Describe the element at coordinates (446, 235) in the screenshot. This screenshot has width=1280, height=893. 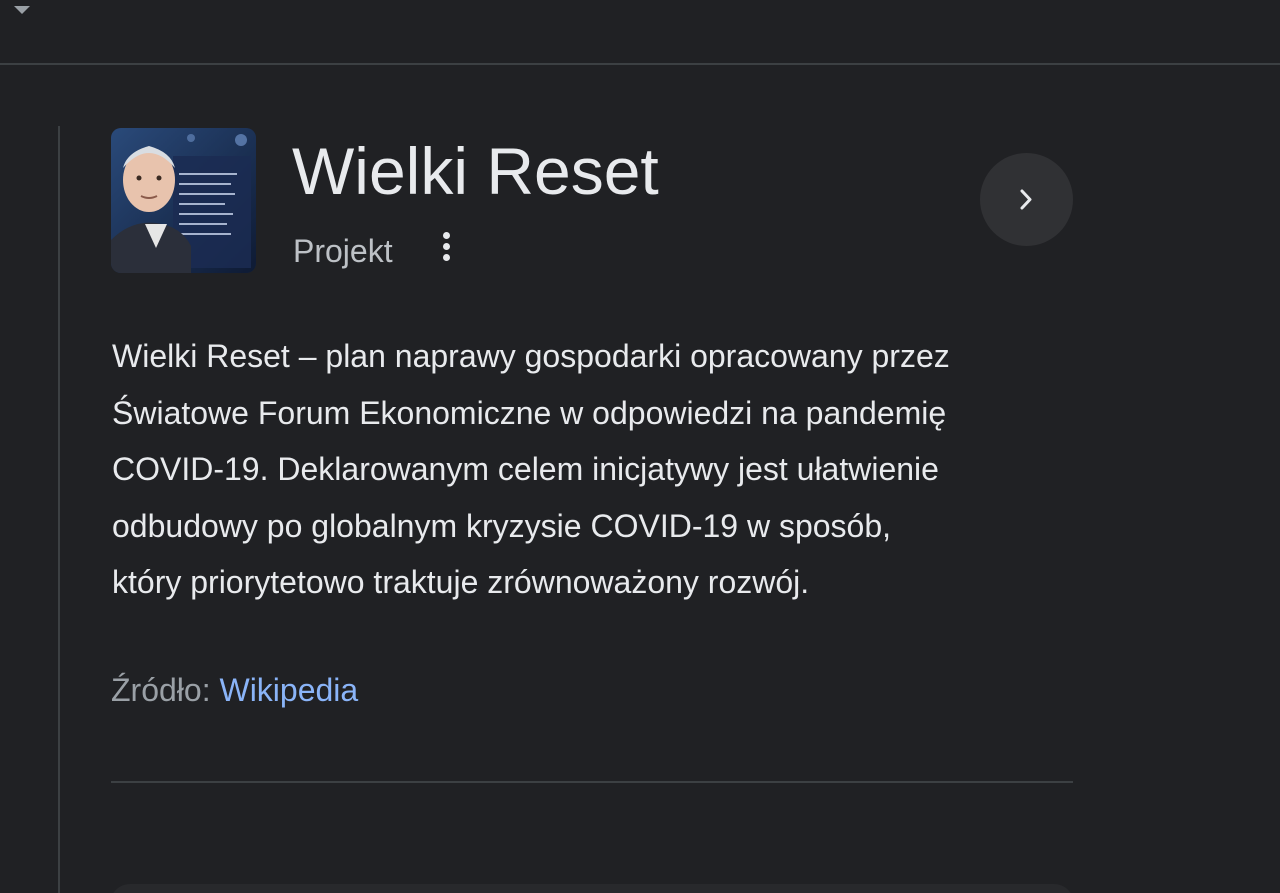
I see `more-vert-icon` at that location.